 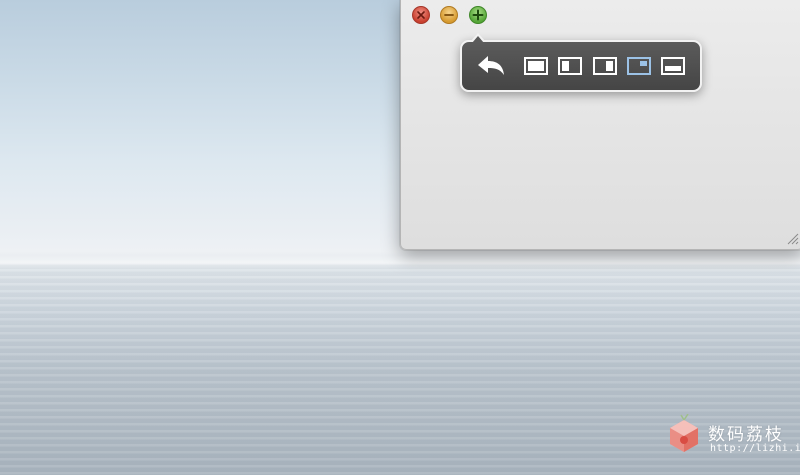 I want to click on layout-top-right-icon, so click(x=639, y=66).